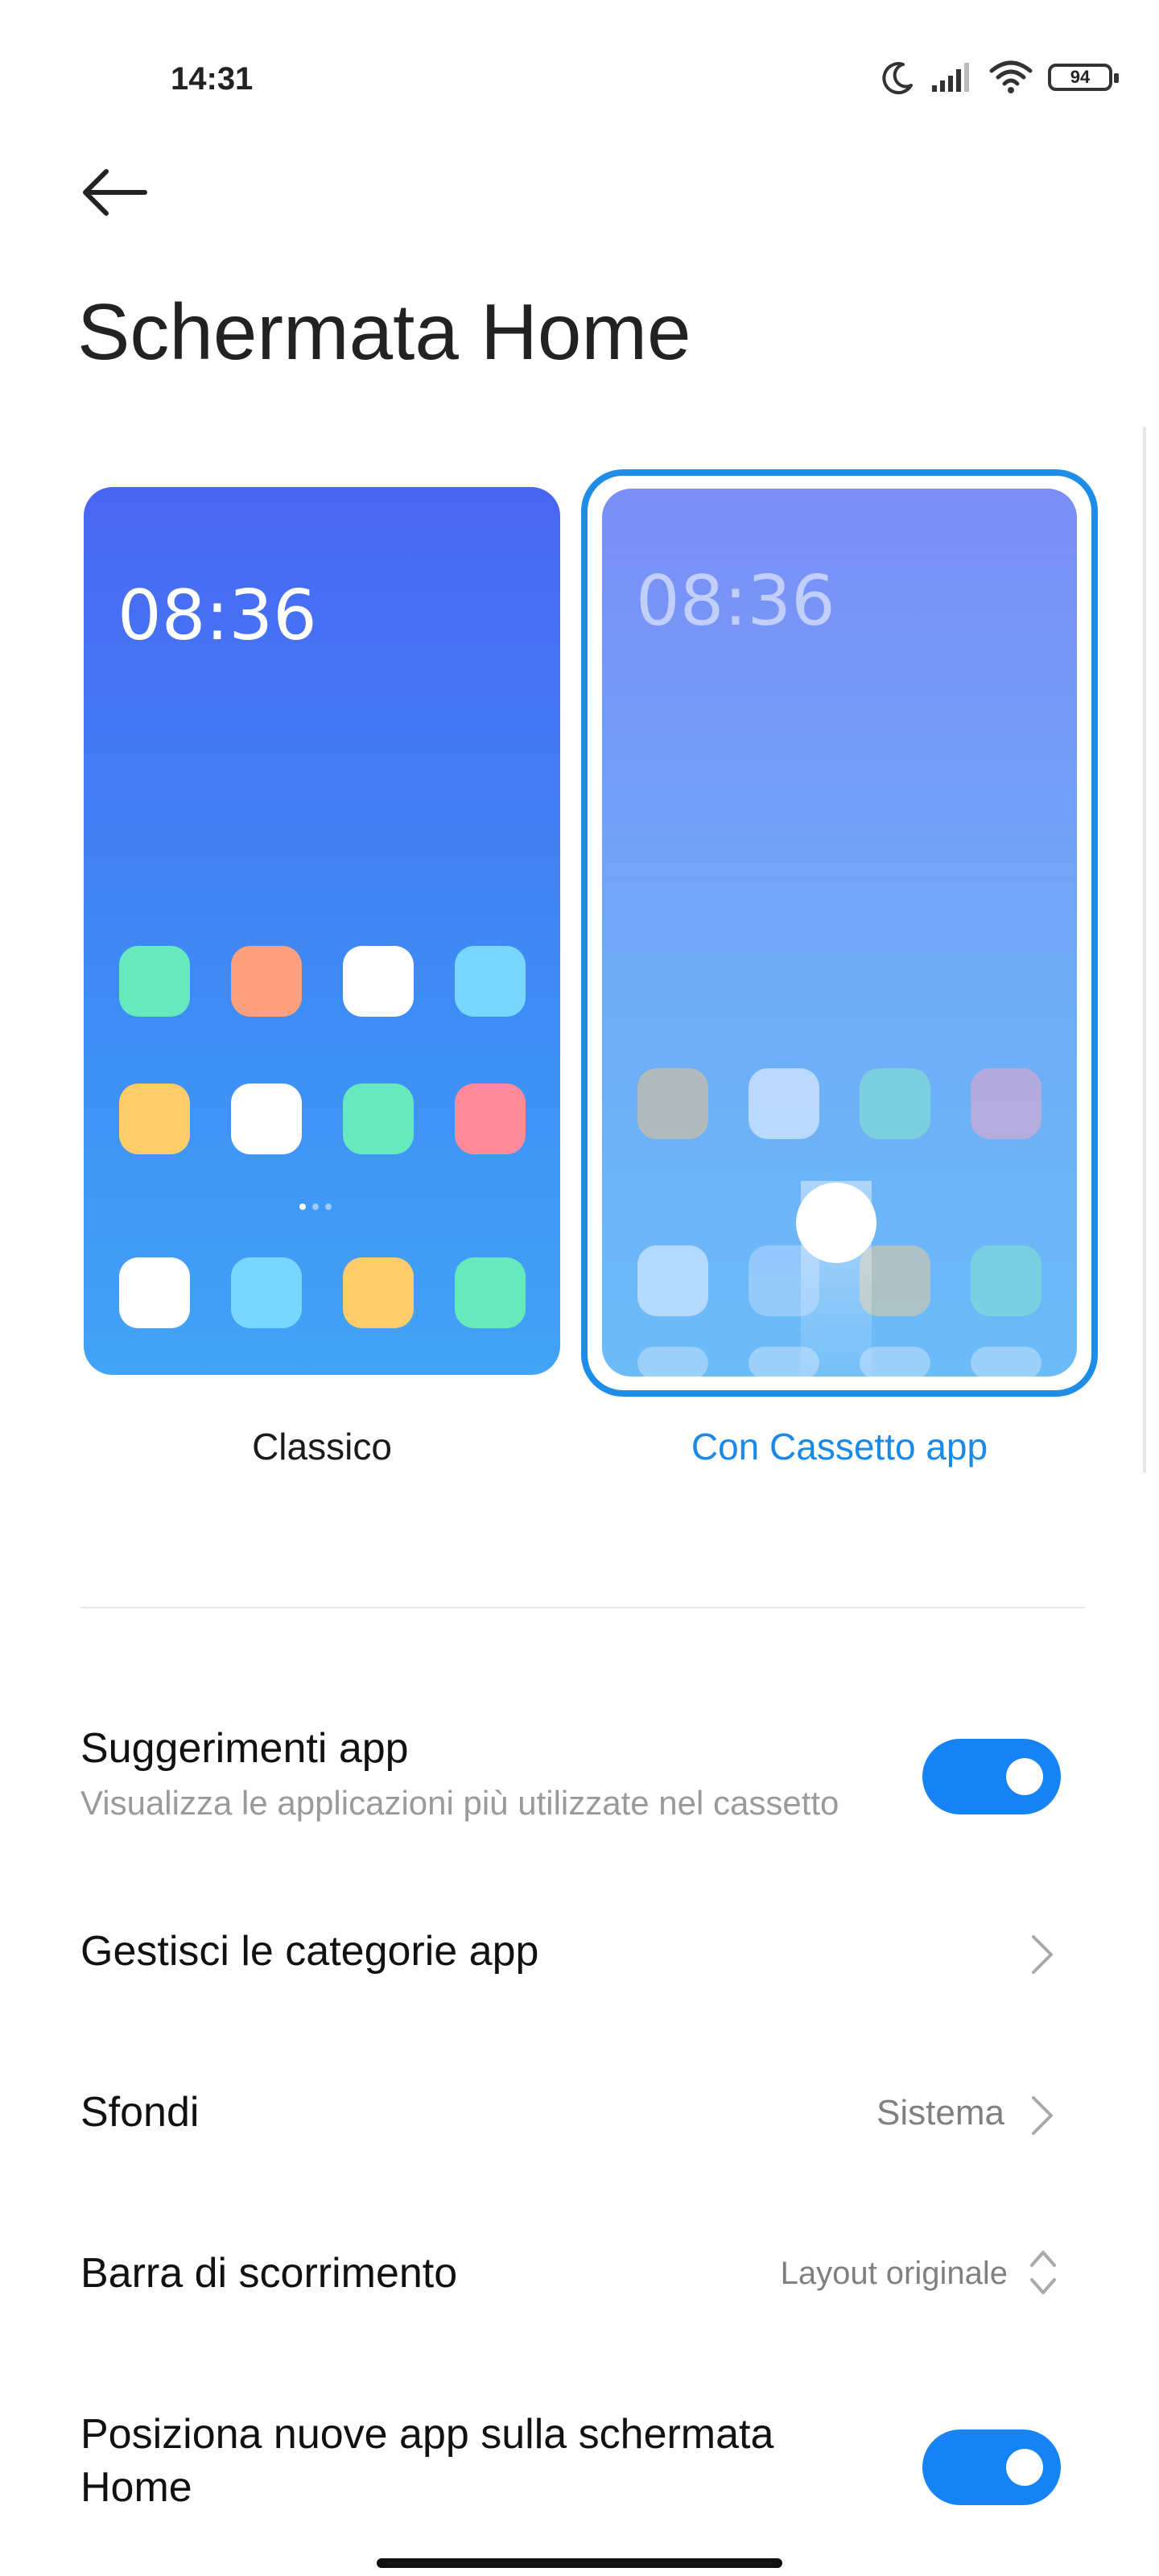  What do you see at coordinates (894, 2273) in the screenshot?
I see `scrollbar-value: Layout originale` at bounding box center [894, 2273].